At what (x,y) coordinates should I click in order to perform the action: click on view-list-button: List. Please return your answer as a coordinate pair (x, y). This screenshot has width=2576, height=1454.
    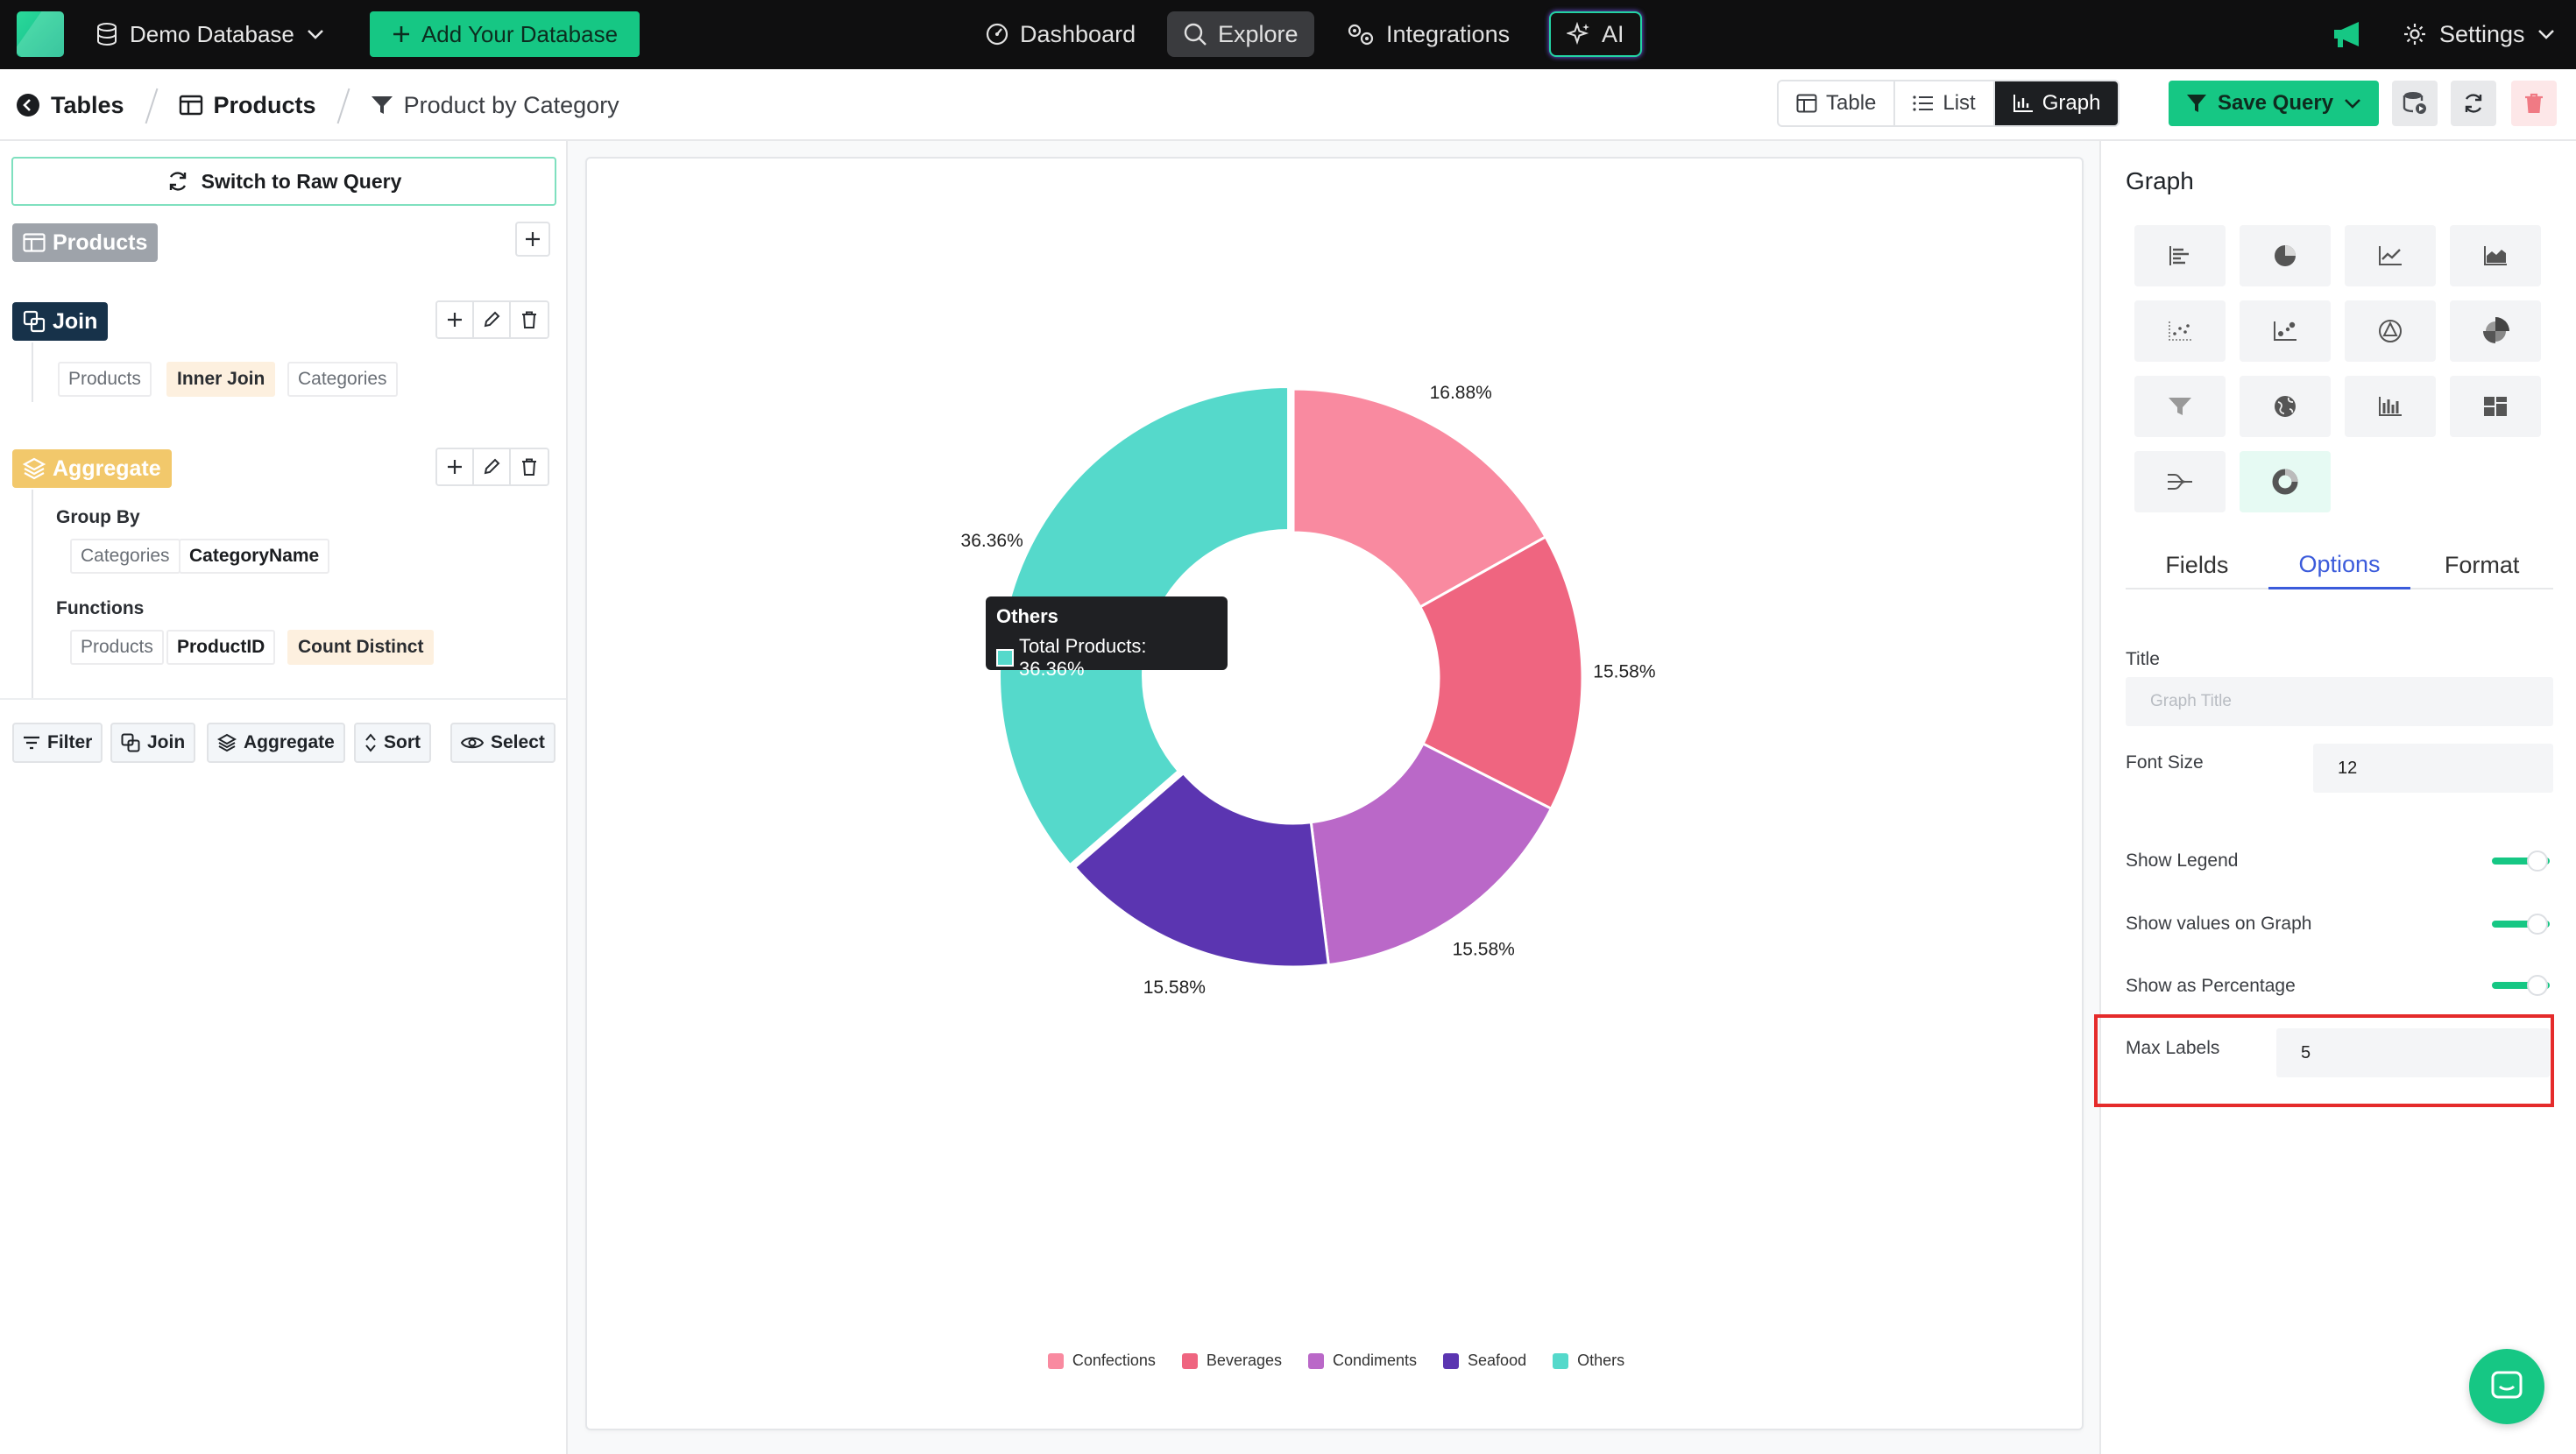
    Looking at the image, I should click on (1945, 103).